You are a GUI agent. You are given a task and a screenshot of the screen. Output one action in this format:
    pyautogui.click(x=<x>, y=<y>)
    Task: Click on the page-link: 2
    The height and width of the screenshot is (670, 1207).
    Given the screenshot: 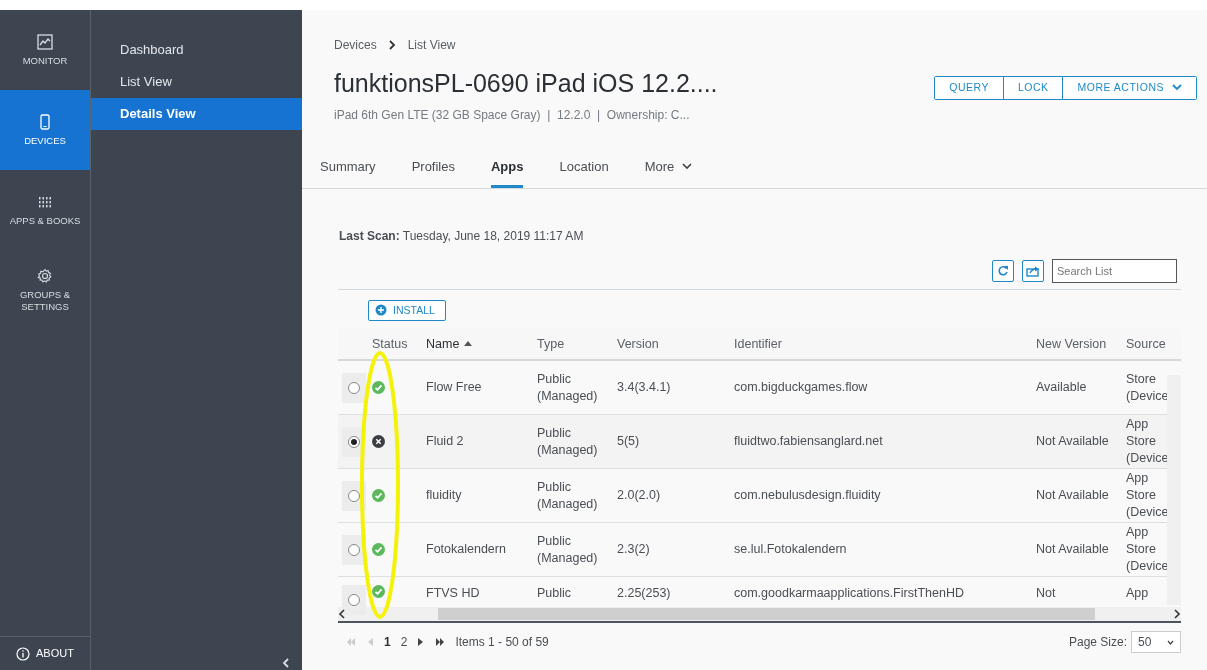 What is the action you would take?
    pyautogui.click(x=404, y=642)
    